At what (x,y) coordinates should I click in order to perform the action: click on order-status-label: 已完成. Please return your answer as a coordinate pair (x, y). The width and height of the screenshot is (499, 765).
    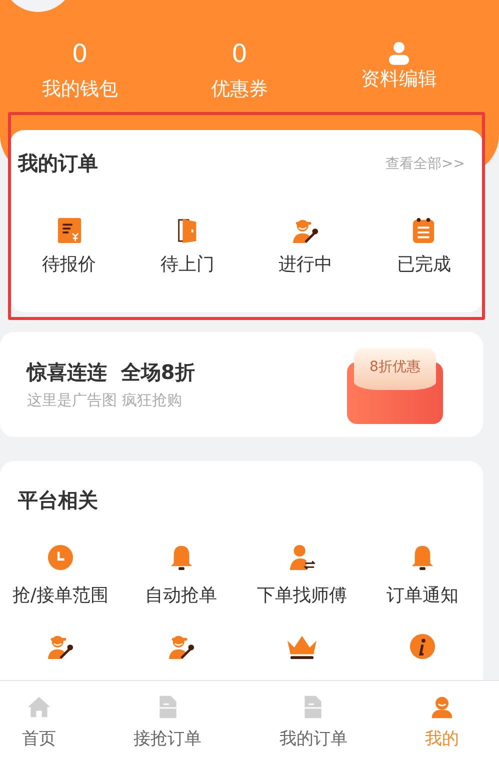
    Looking at the image, I should click on (423, 264).